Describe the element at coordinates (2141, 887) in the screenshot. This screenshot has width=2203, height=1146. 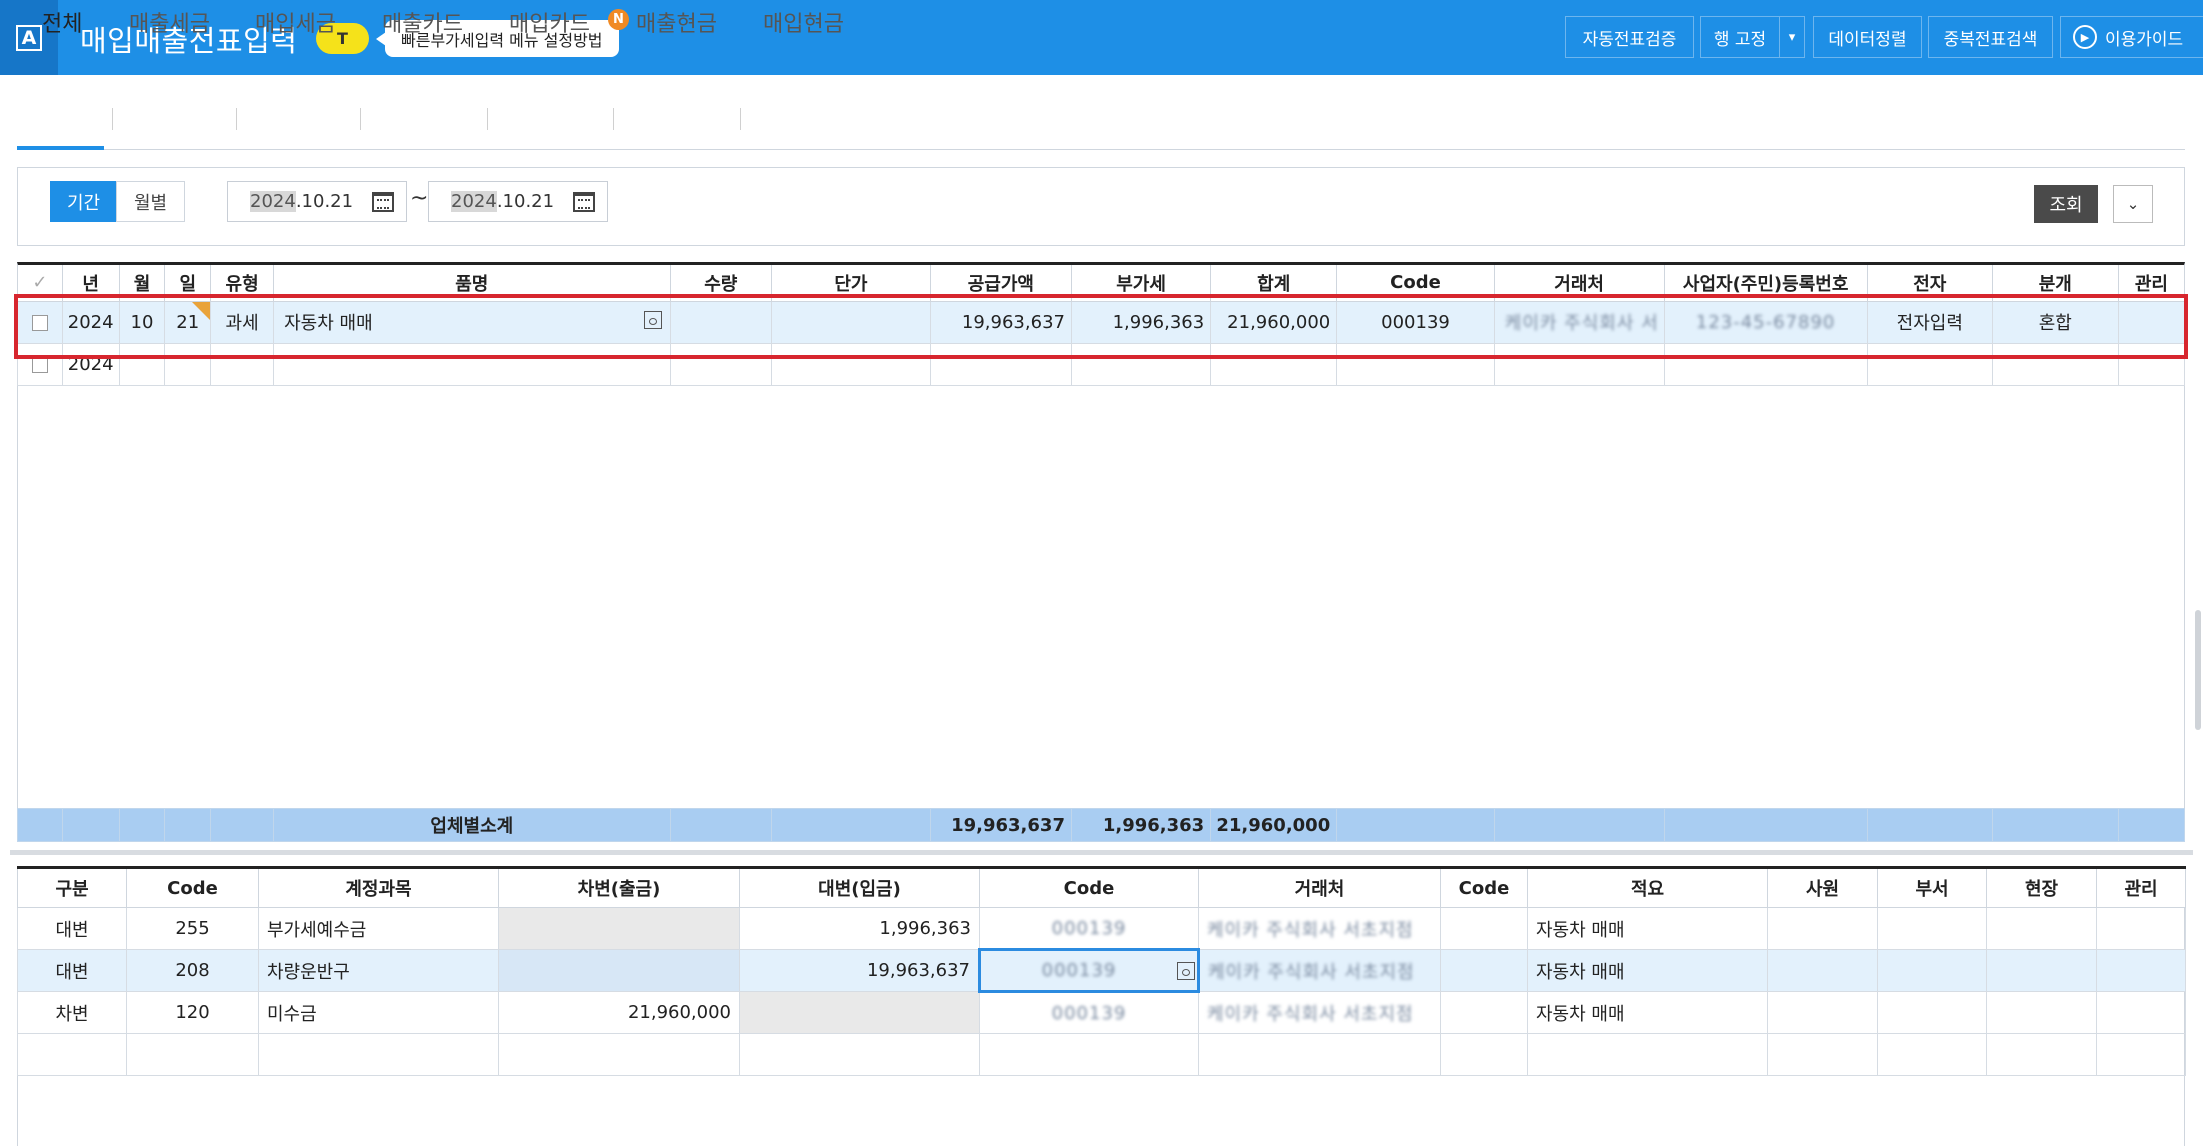
I see `col-manage: 관리` at that location.